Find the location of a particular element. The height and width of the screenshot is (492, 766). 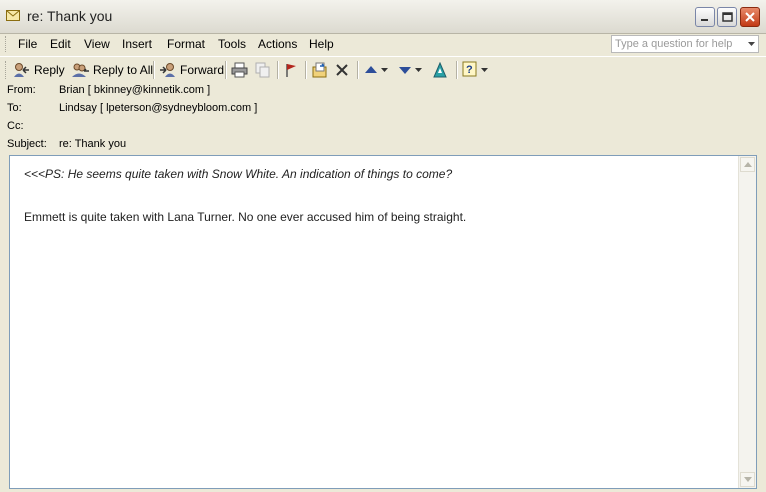

envelope-icon is located at coordinates (13, 15).